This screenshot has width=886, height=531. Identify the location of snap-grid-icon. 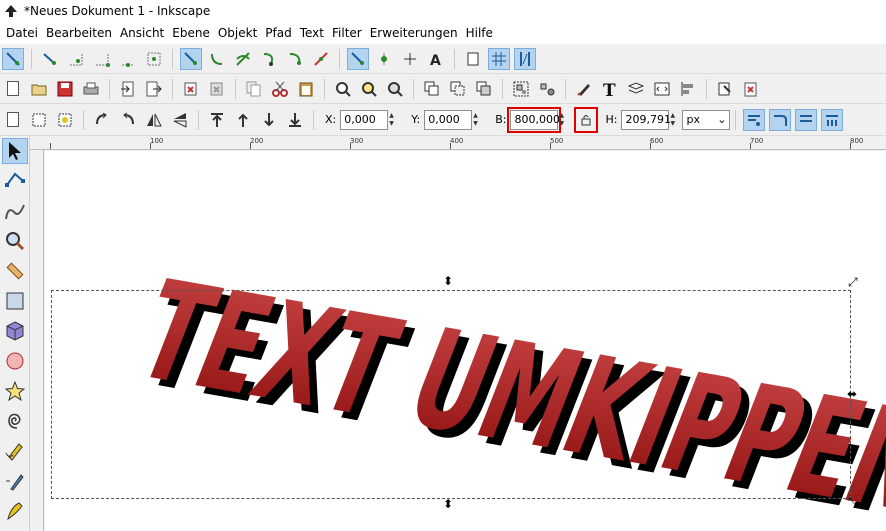
(499, 58).